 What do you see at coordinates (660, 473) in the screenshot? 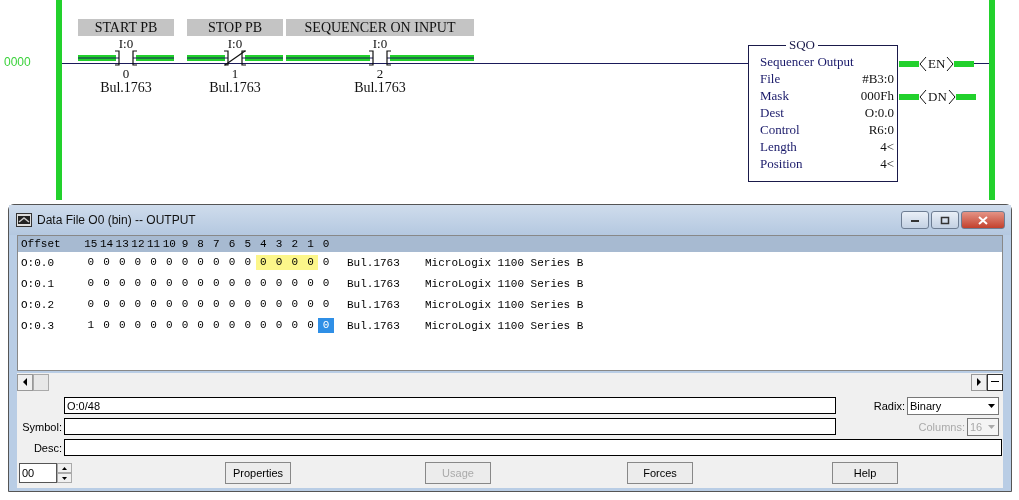
I see `dialog-button: Forces` at bounding box center [660, 473].